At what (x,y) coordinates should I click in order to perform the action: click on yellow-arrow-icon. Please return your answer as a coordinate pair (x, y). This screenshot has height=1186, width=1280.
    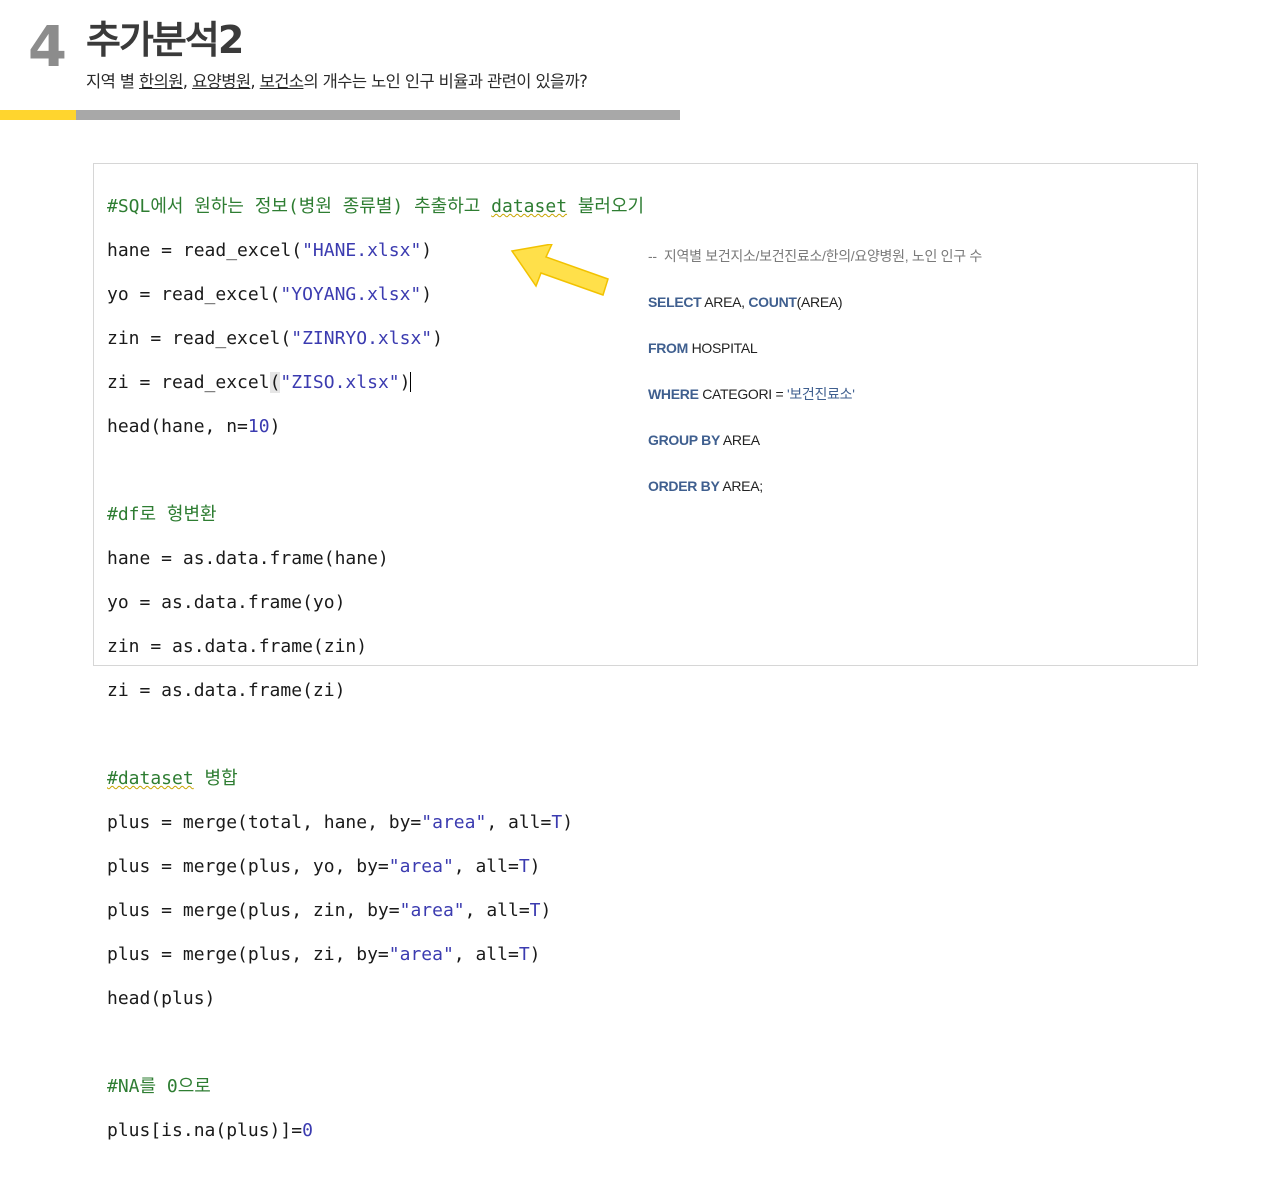
    Looking at the image, I should click on (559, 270).